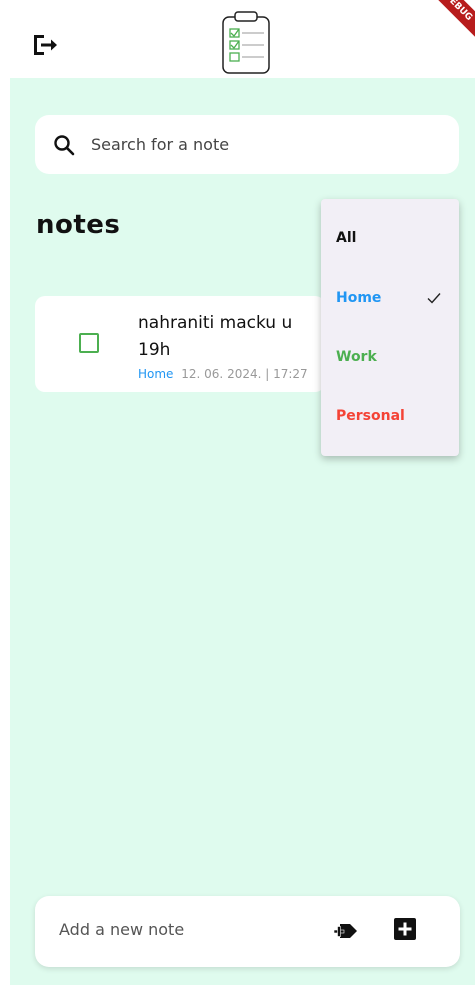 This screenshot has width=475, height=985. I want to click on menu-item-work: Work, so click(356, 357).